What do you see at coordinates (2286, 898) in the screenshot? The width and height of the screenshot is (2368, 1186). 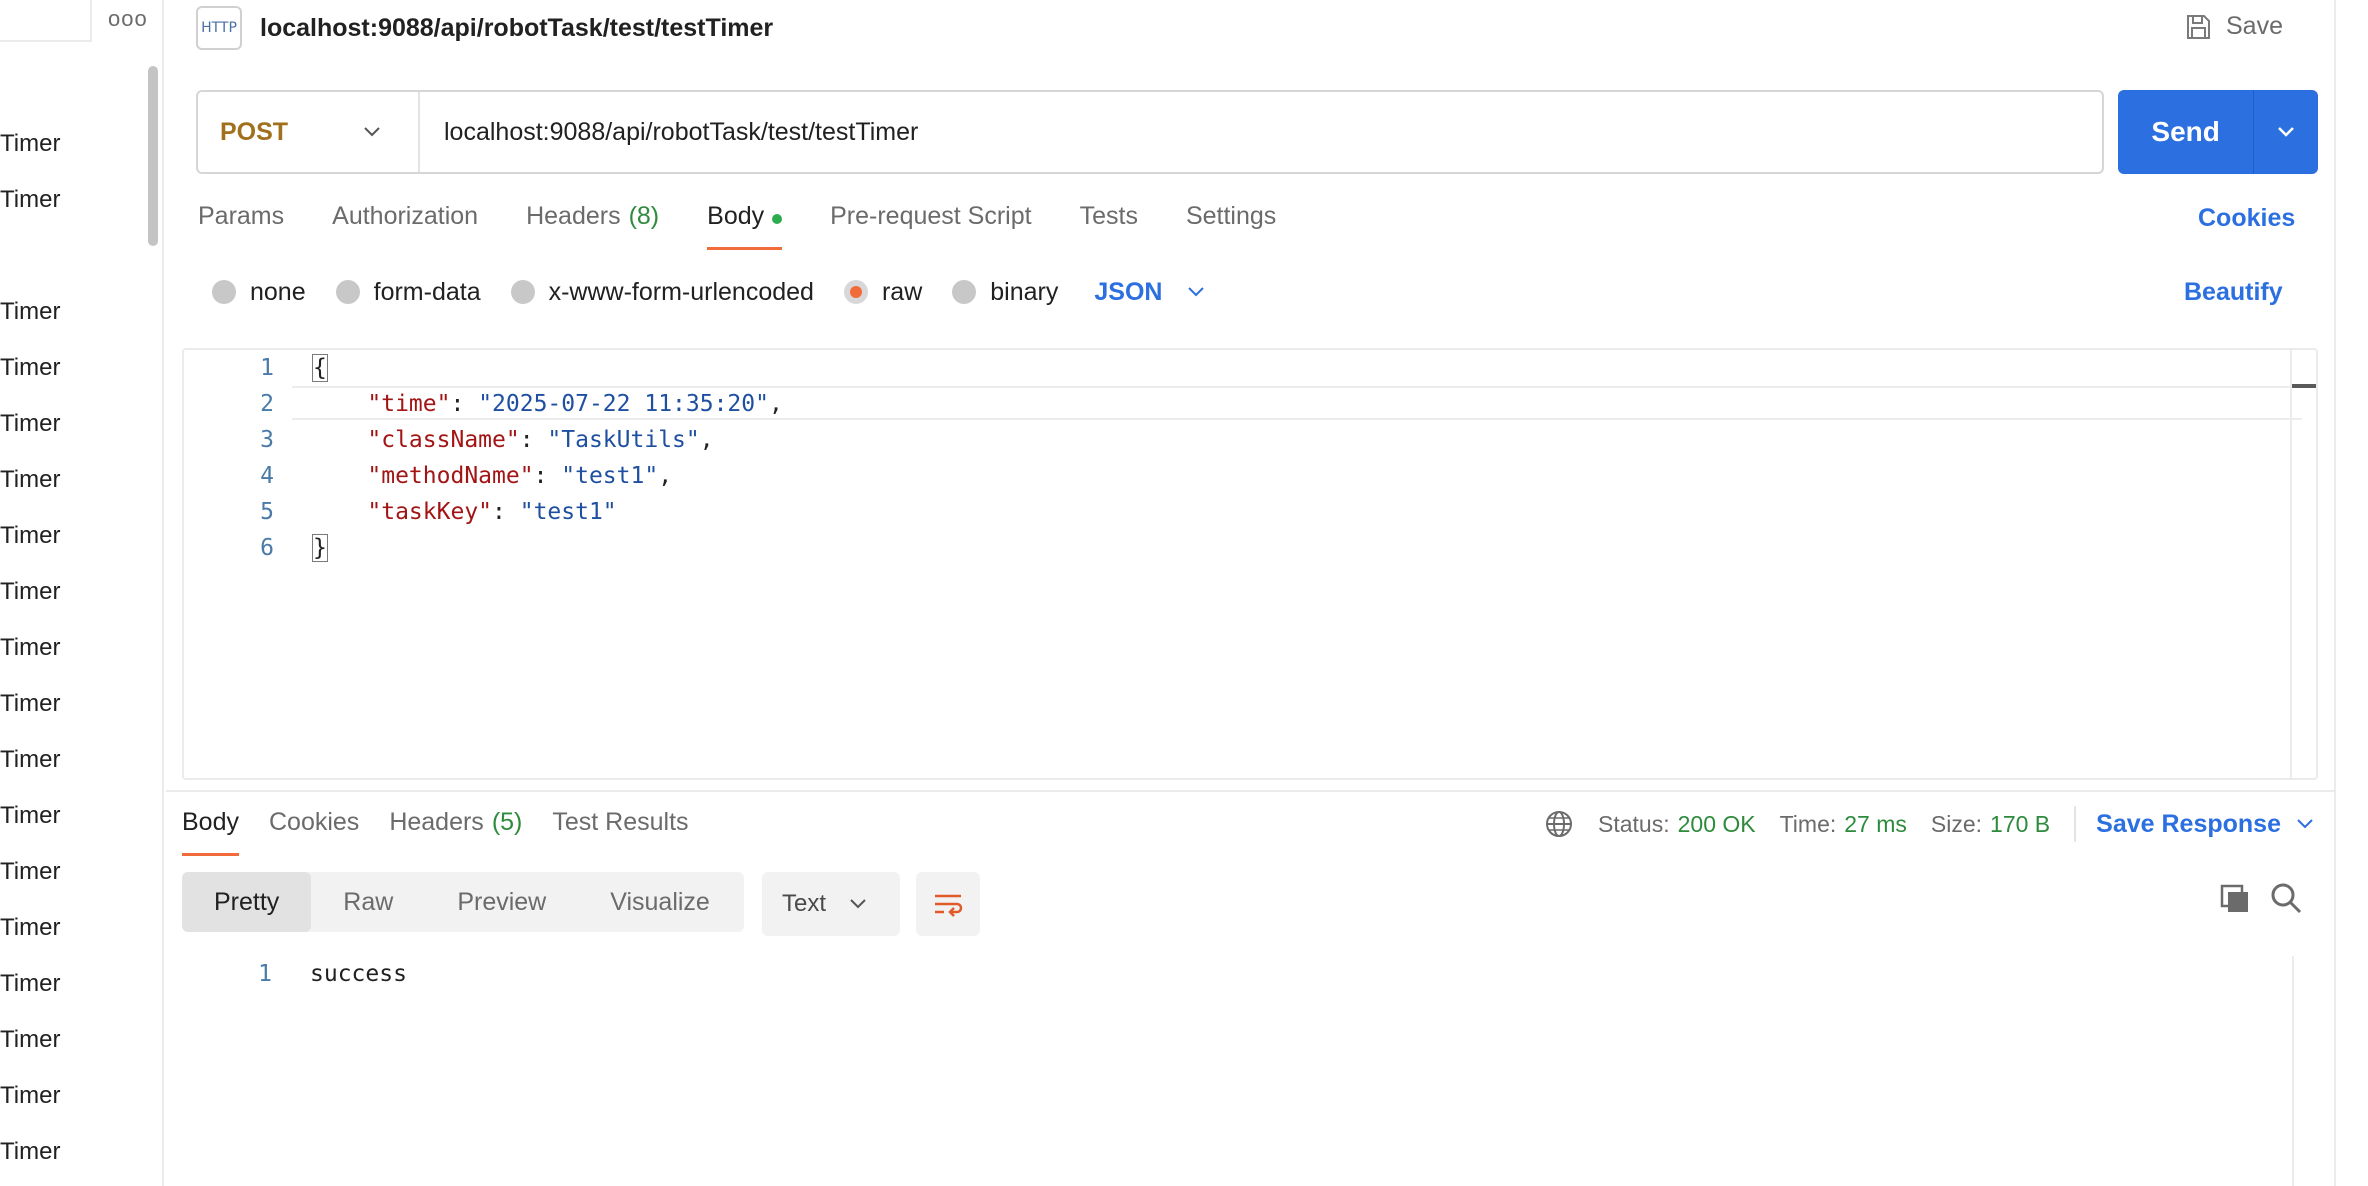 I see `search-icon` at bounding box center [2286, 898].